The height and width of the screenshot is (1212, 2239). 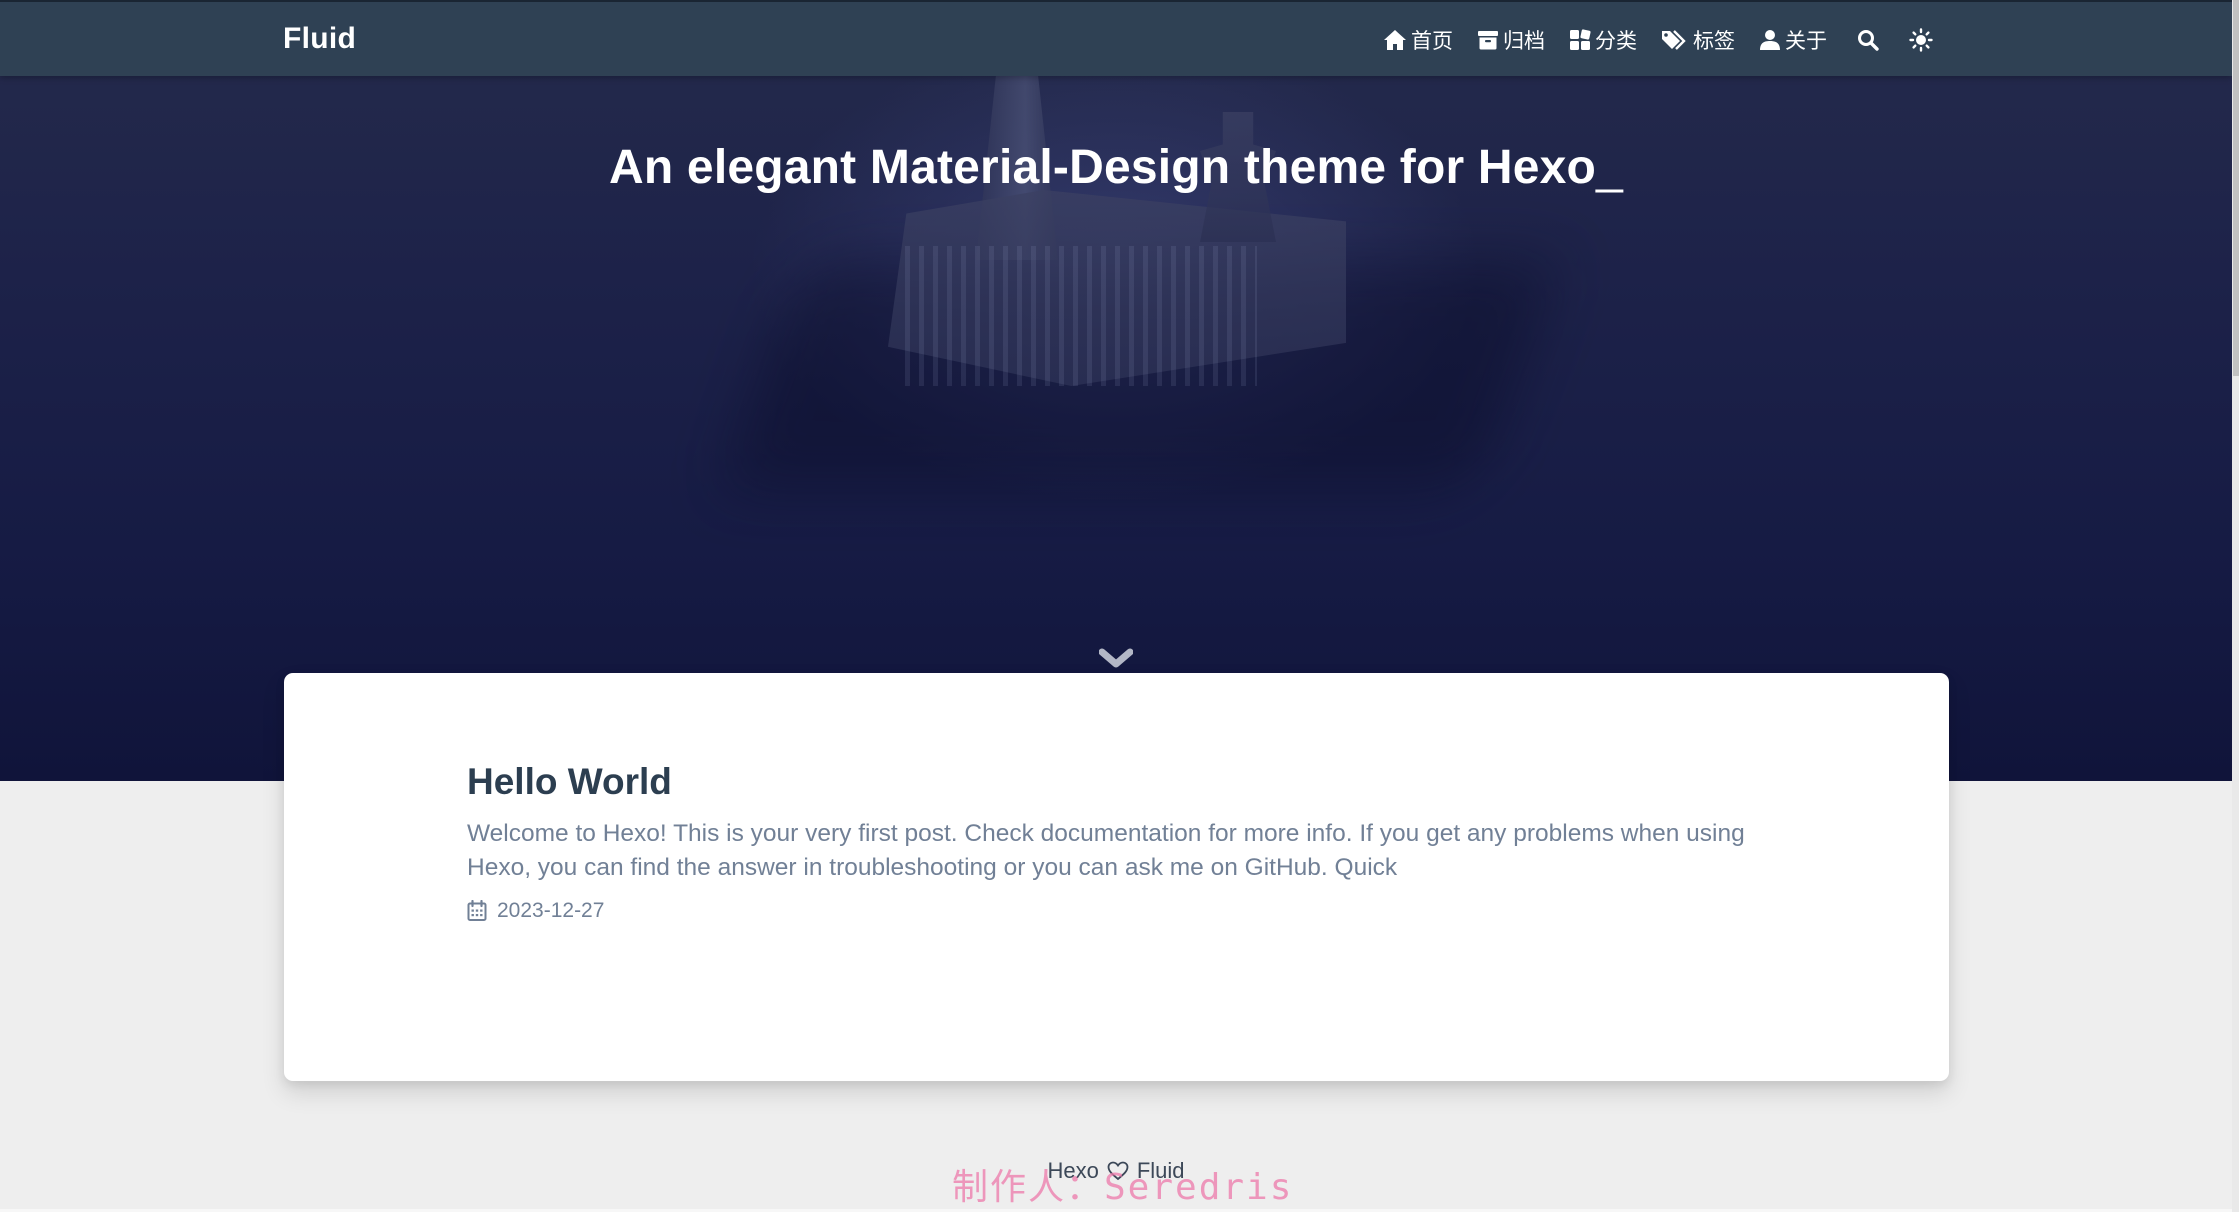 I want to click on navbar-brand: Fluid, so click(x=319, y=39).